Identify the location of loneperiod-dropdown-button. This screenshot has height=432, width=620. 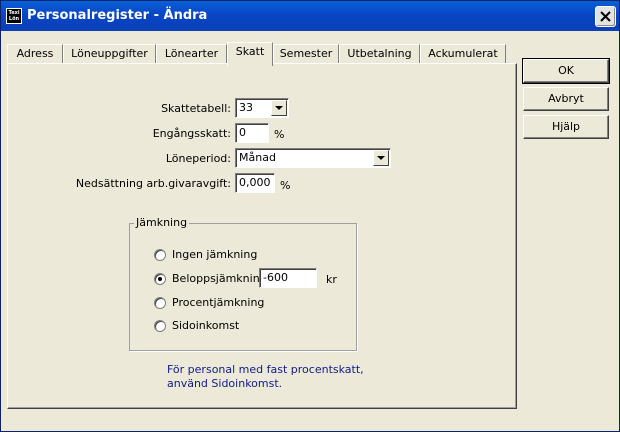
(381, 158).